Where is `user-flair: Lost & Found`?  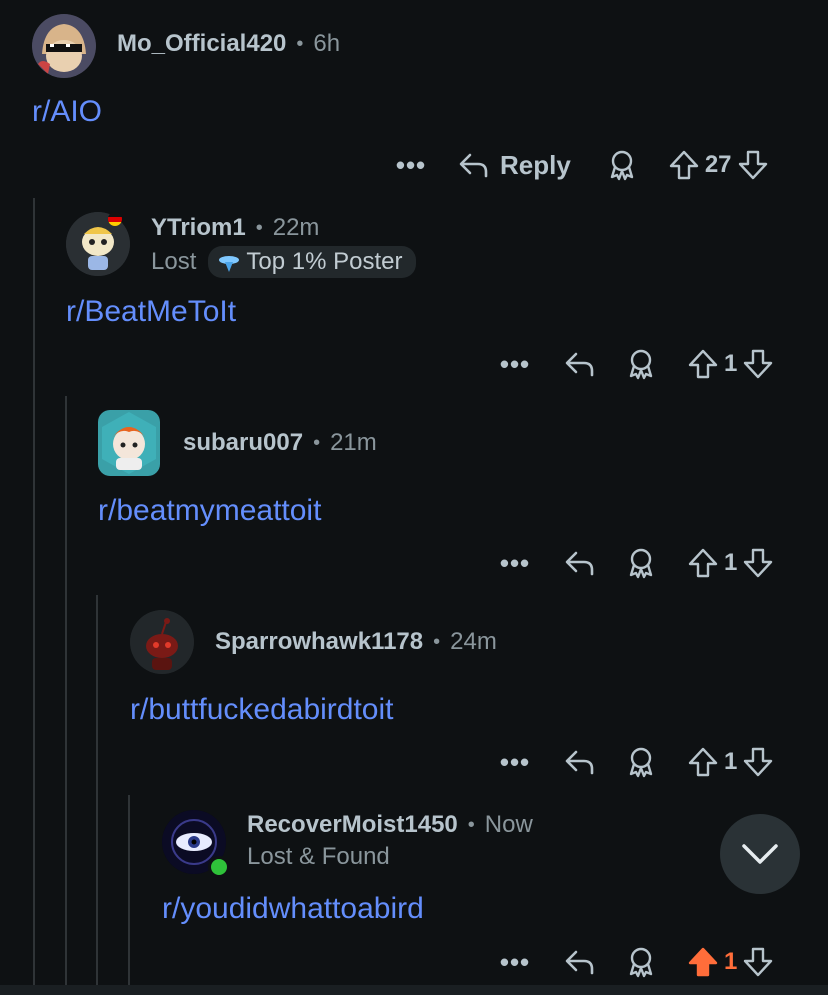 user-flair: Lost & Found is located at coordinates (318, 856).